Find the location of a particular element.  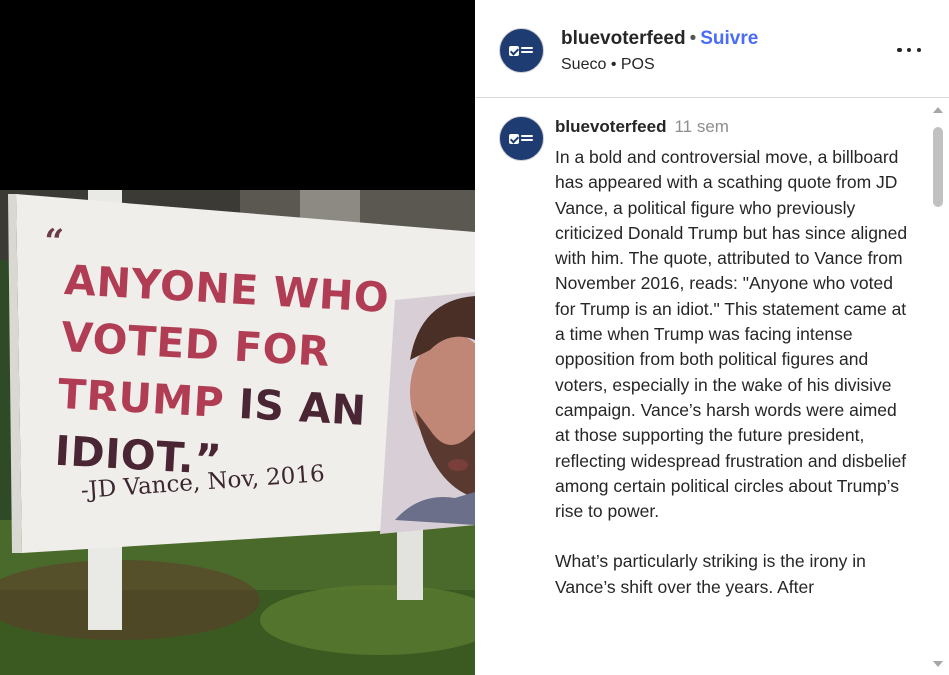

scrollbar-thumb is located at coordinates (938, 167).